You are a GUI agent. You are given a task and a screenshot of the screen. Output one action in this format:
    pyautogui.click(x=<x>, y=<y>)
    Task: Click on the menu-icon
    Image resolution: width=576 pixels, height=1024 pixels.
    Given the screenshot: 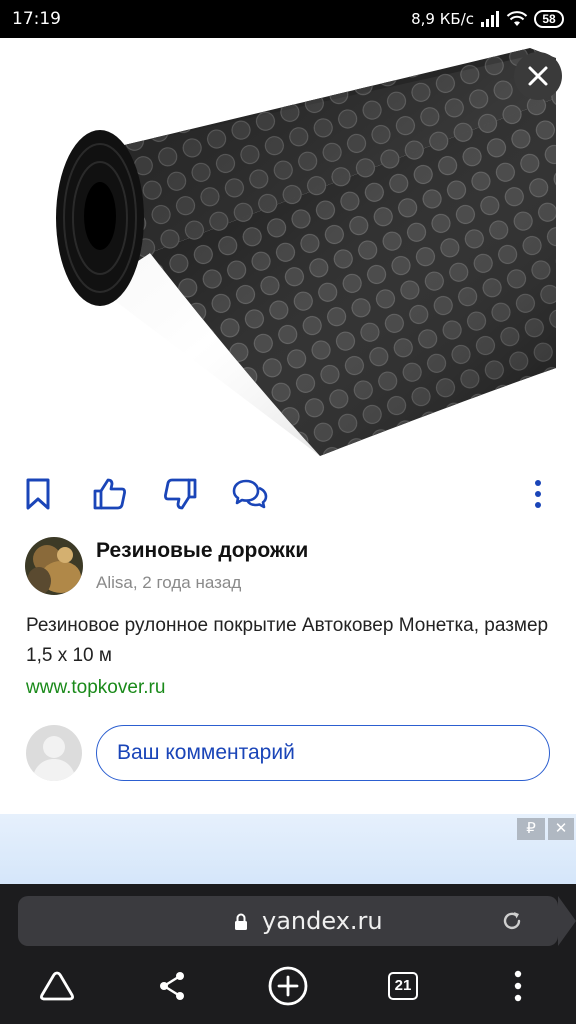 What is the action you would take?
    pyautogui.click(x=518, y=986)
    